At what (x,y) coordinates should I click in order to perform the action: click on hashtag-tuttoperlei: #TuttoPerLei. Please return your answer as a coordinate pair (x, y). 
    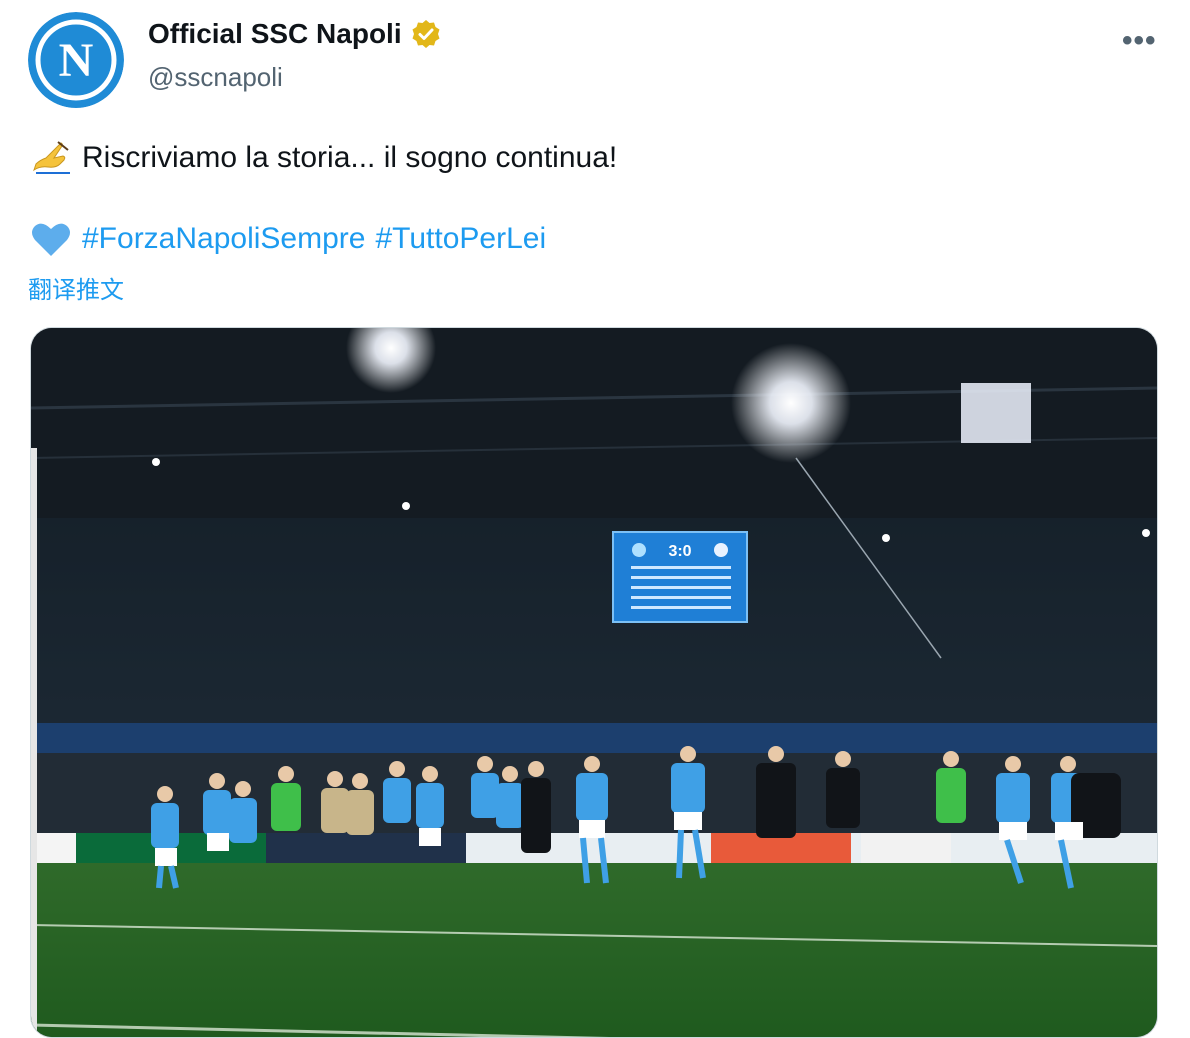
    Looking at the image, I should click on (460, 239).